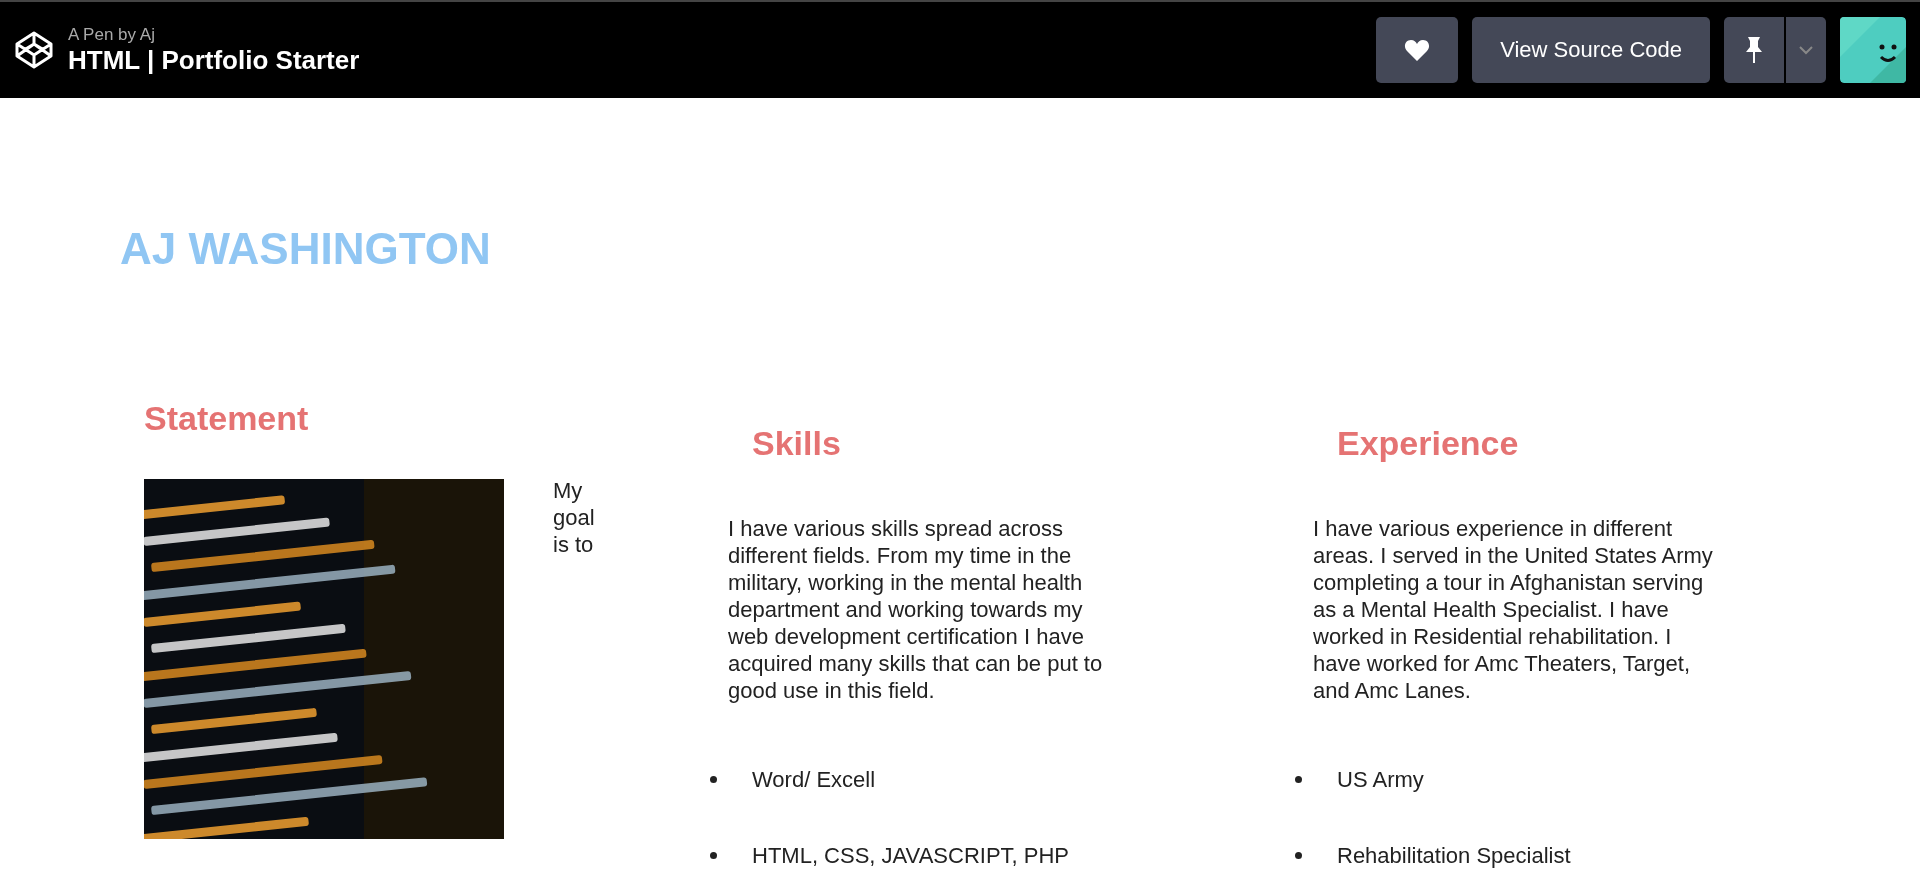 The width and height of the screenshot is (1920, 885). Describe the element at coordinates (916, 609) in the screenshot. I see `section-paragraph: I have various skills spread across different fields. From my time in the military, working in the mental health department and working towards my web development certification I have acquired many skills that can be put to good use in this field.` at that location.